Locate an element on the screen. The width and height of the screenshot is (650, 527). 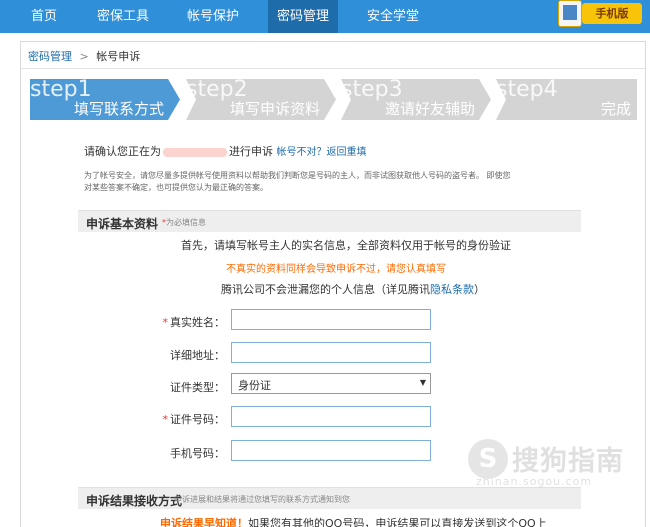
breadcrumb-parent-link: 密码管理 is located at coordinates (50, 56).